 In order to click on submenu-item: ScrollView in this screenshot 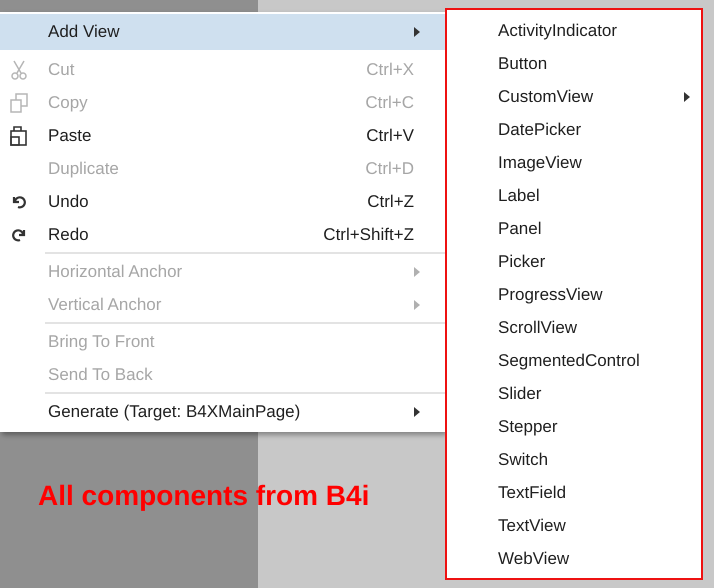, I will do `click(574, 327)`.